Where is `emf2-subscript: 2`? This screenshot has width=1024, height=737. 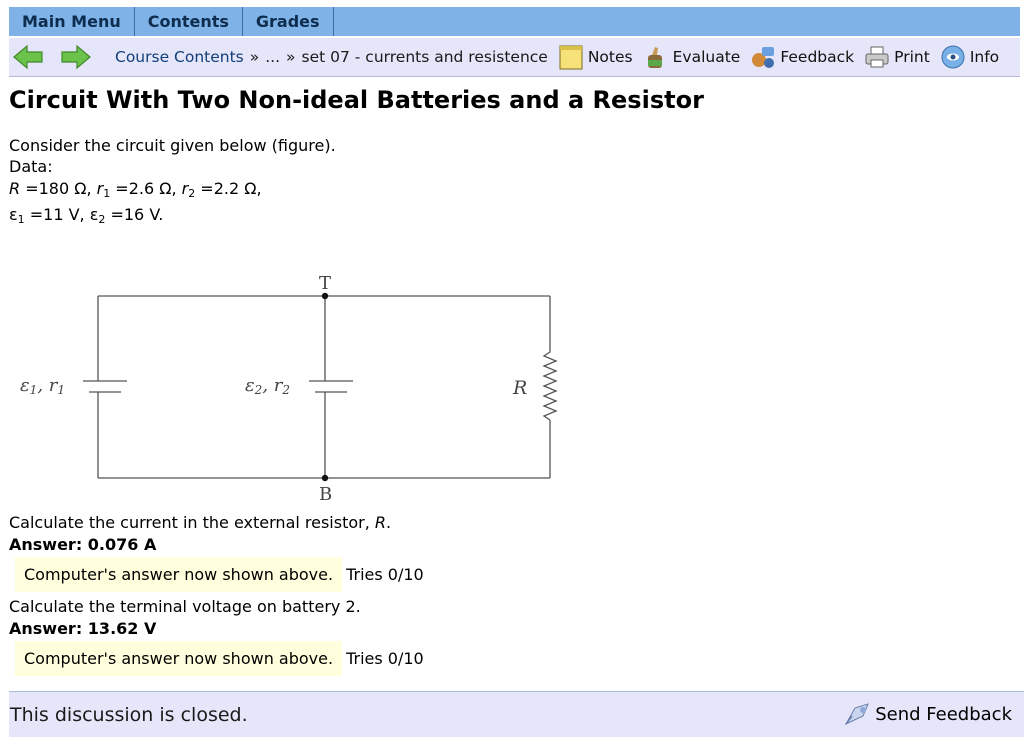 emf2-subscript: 2 is located at coordinates (258, 390).